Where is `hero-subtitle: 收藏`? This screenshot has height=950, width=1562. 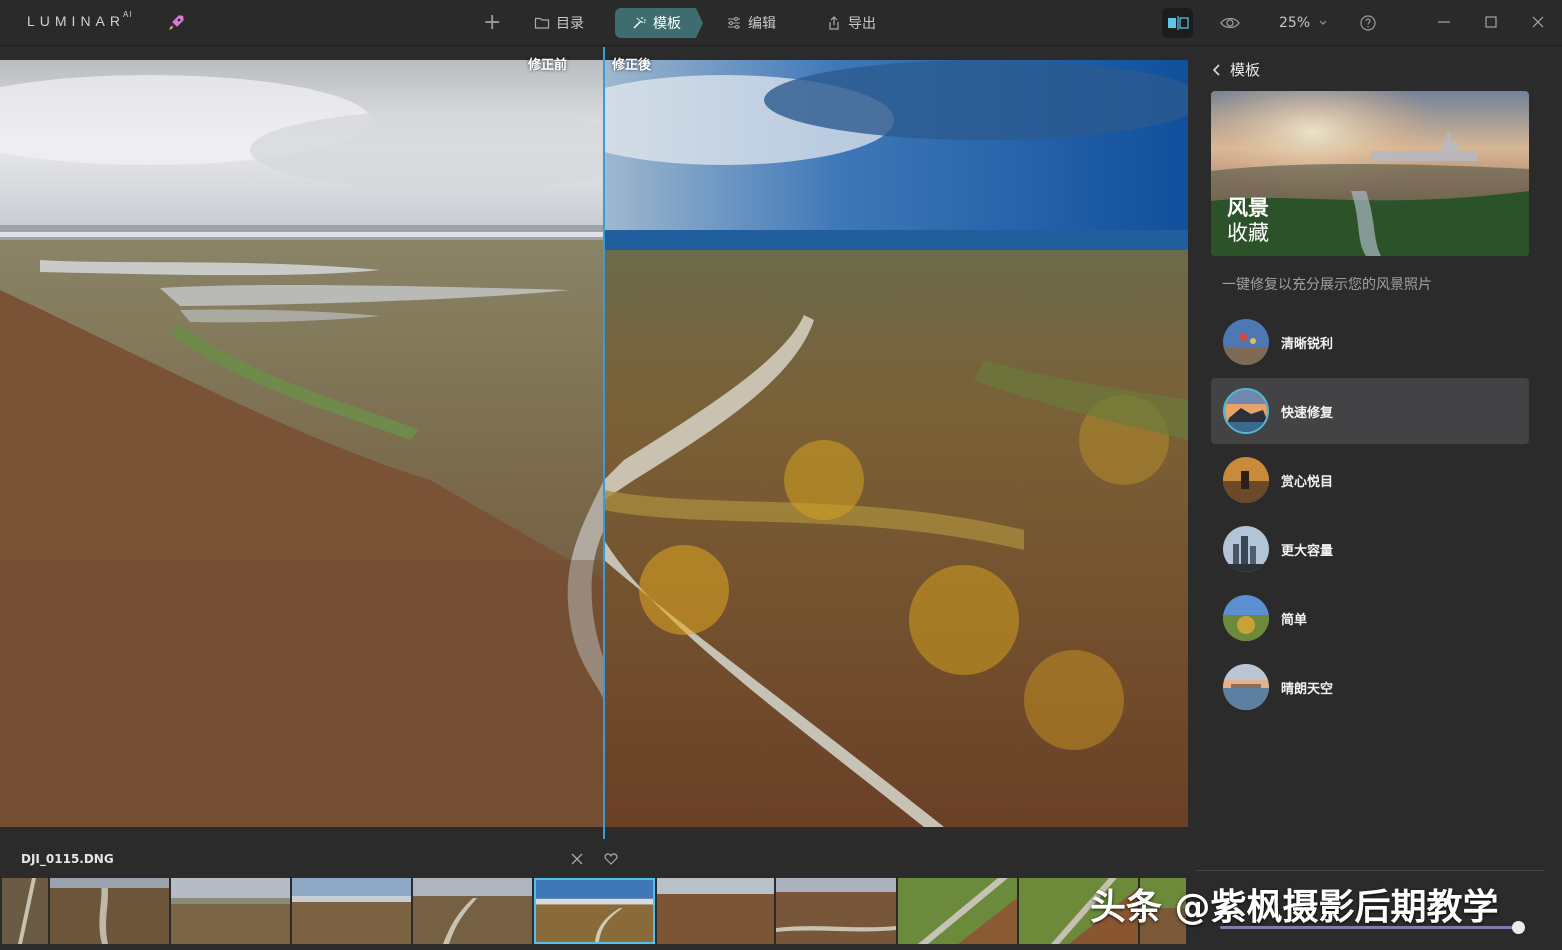
hero-subtitle: 收藏 is located at coordinates (1248, 233).